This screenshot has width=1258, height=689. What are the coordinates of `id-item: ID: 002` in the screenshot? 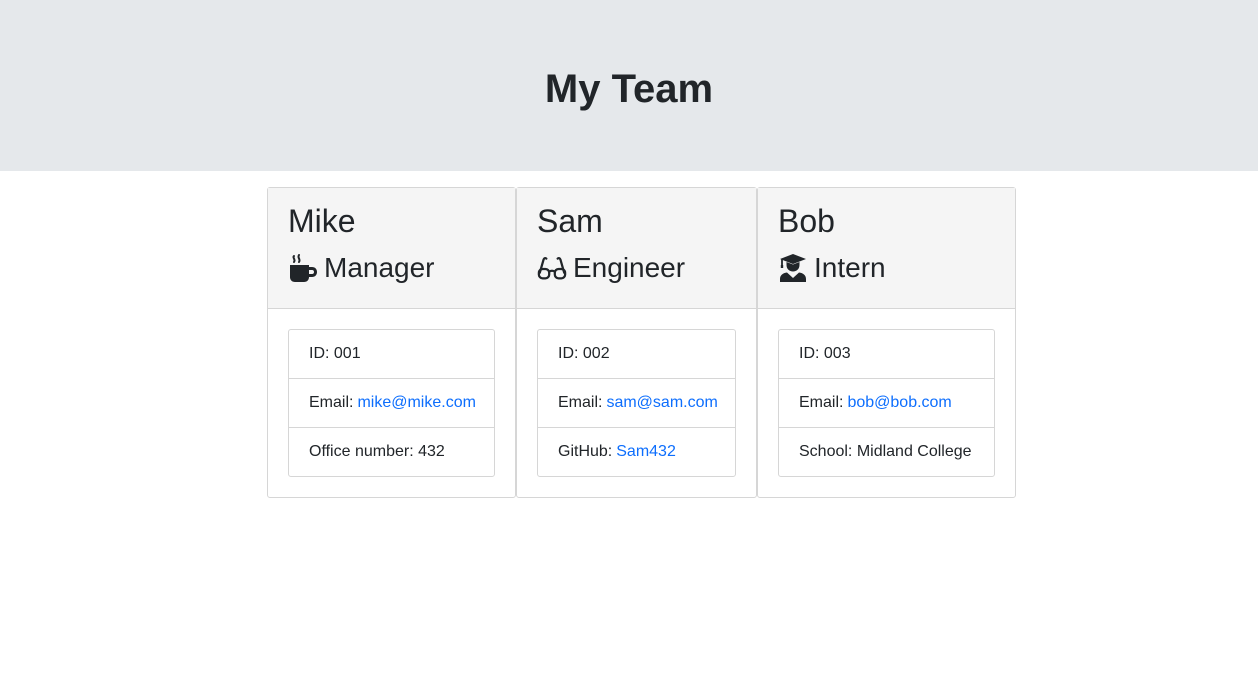 It's located at (636, 354).